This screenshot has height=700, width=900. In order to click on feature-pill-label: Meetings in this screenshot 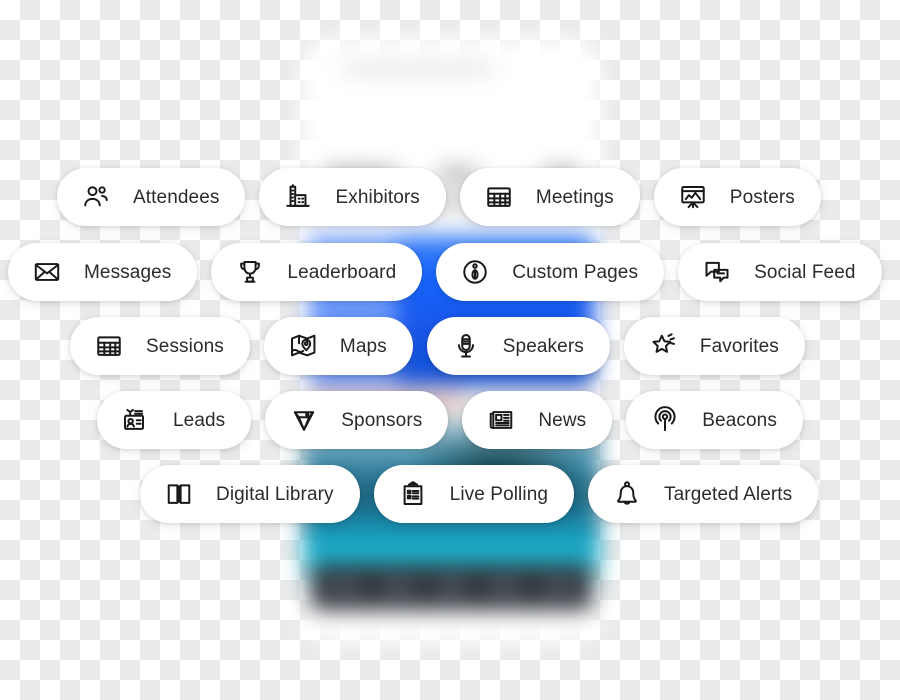, I will do `click(574, 197)`.